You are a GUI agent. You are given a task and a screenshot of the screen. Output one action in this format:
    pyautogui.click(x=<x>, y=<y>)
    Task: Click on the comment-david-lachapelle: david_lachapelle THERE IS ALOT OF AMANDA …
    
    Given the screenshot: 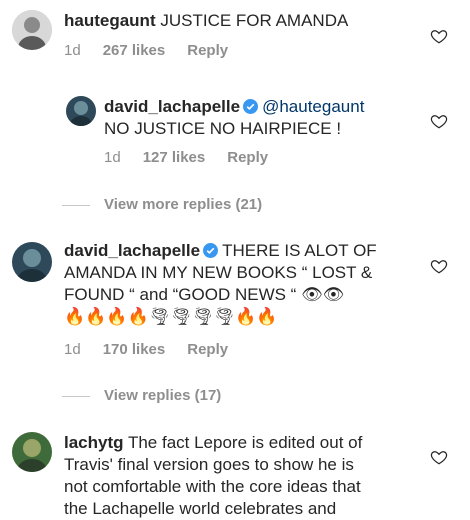 What is the action you would take?
    pyautogui.click(x=234, y=284)
    